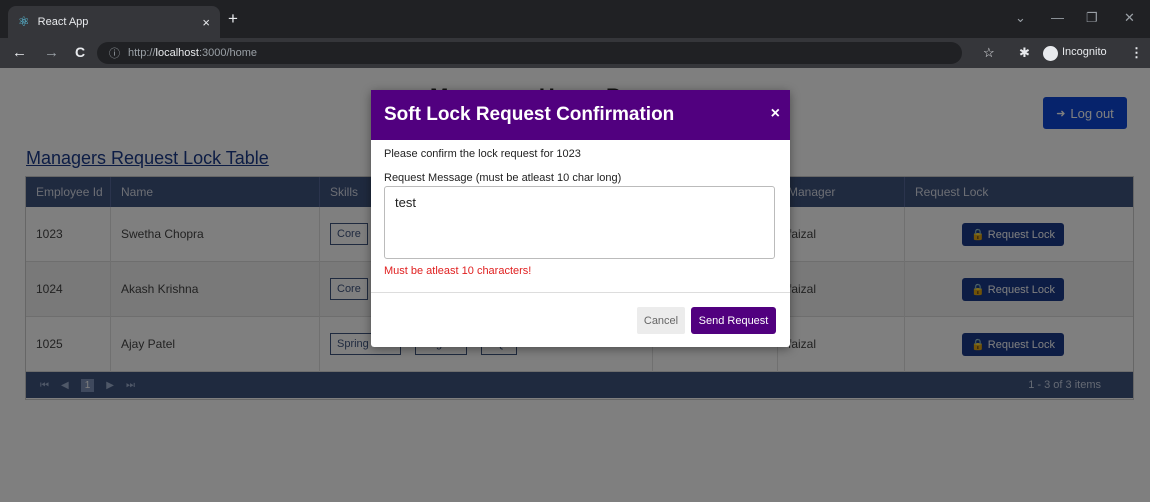 This screenshot has width=1150, height=502. What do you see at coordinates (529, 53) in the screenshot?
I see `url-input: ⓘ http://localhost:3000/home` at bounding box center [529, 53].